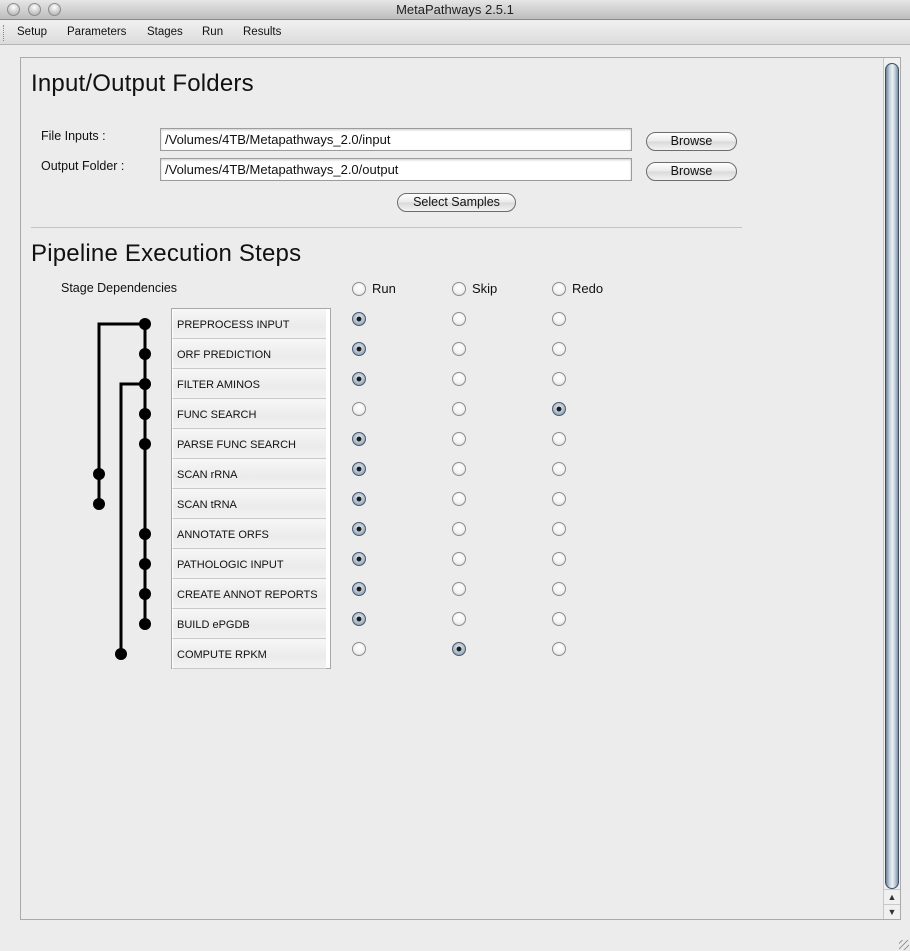  What do you see at coordinates (249, 414) in the screenshot?
I see `stage-row: FUNC SEARCH` at bounding box center [249, 414].